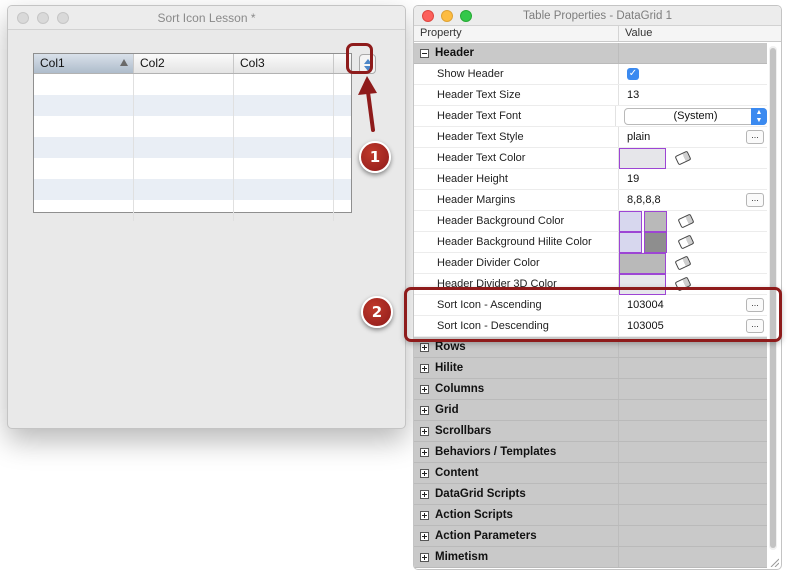 This screenshot has height=575, width=788. Describe the element at coordinates (633, 74) in the screenshot. I see `show-header-checkbox: ✓` at that location.